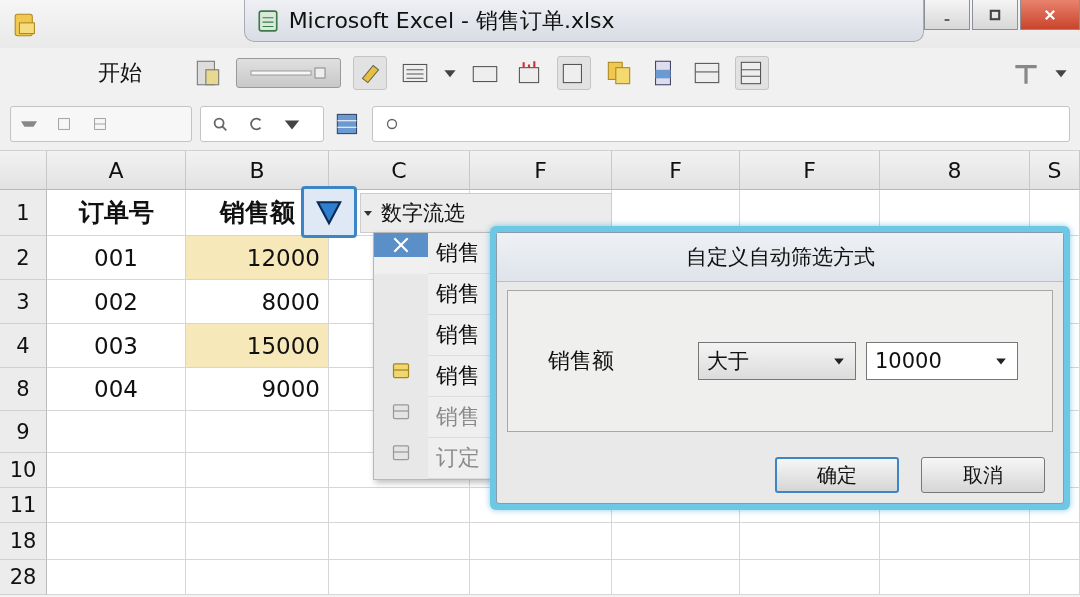  What do you see at coordinates (399, 170) in the screenshot?
I see `column-header: C` at bounding box center [399, 170].